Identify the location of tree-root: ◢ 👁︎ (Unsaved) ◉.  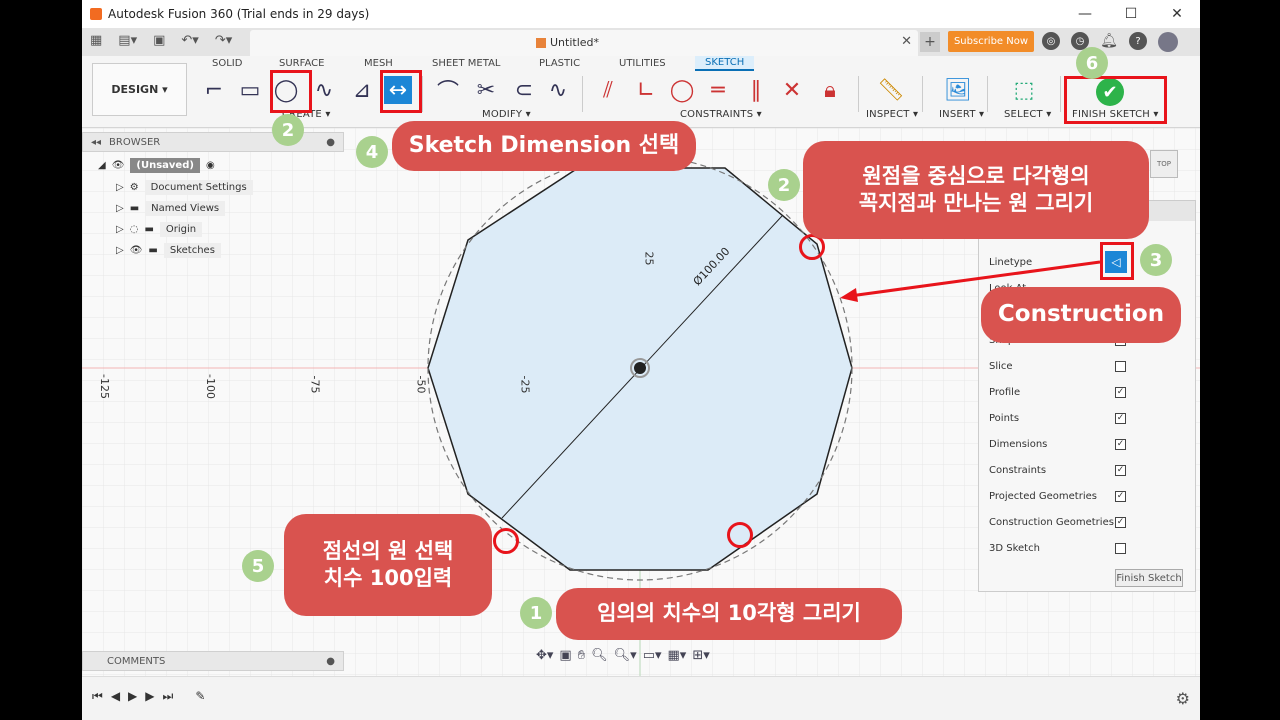
(156, 165).